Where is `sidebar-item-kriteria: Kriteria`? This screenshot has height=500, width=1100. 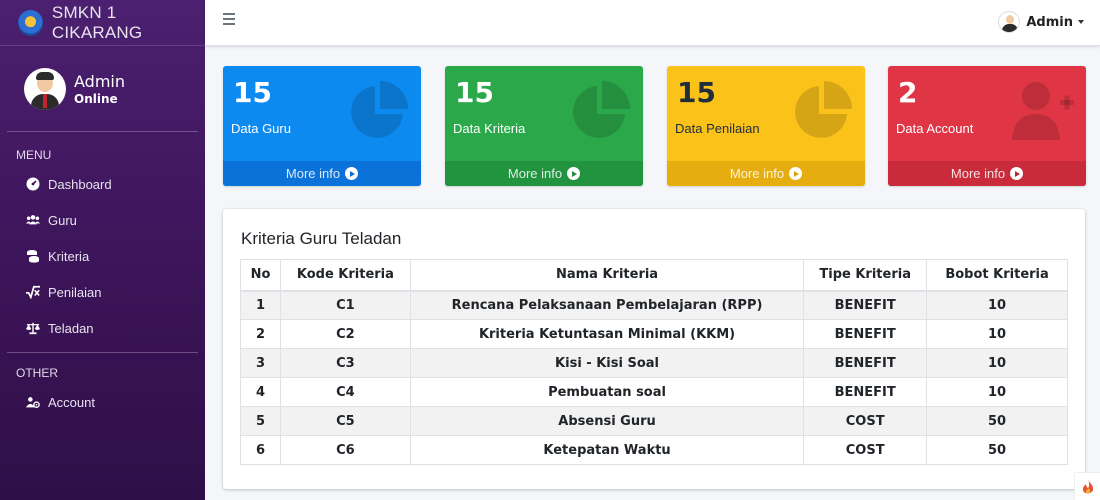
sidebar-item-kriteria: Kriteria is located at coordinates (102, 256).